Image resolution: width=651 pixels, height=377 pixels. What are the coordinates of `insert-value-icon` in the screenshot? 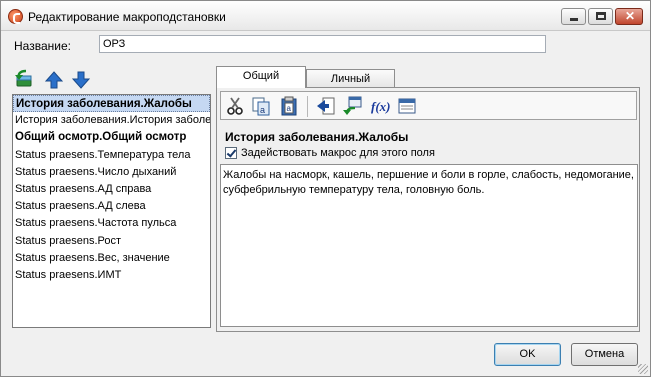 It's located at (353, 106).